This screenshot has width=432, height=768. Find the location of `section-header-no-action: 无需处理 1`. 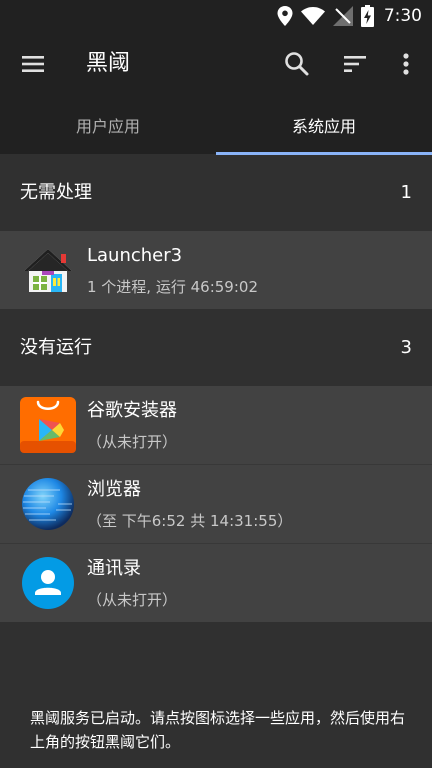

section-header-no-action: 无需处理 1 is located at coordinates (216, 193).